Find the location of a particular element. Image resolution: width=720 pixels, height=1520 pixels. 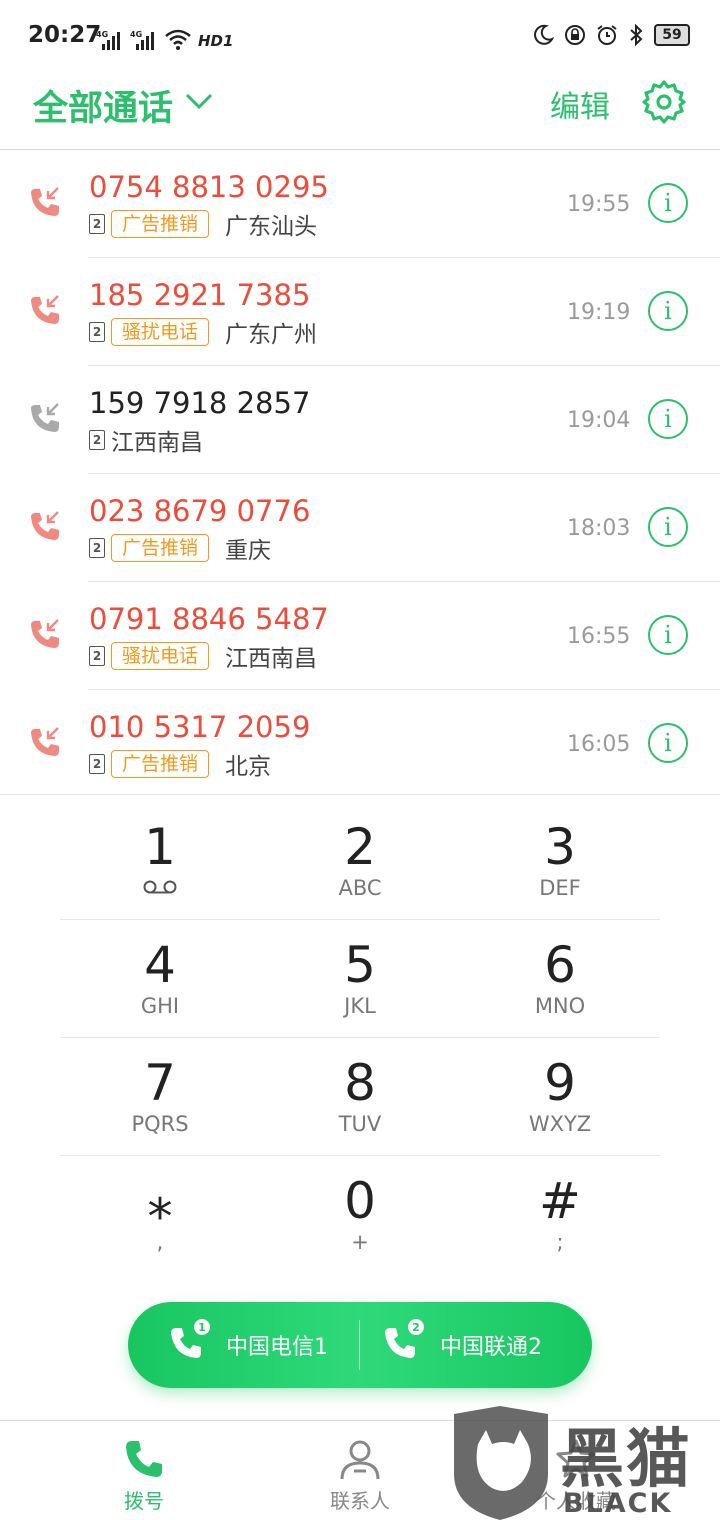

call-location: 北京 is located at coordinates (248, 767).